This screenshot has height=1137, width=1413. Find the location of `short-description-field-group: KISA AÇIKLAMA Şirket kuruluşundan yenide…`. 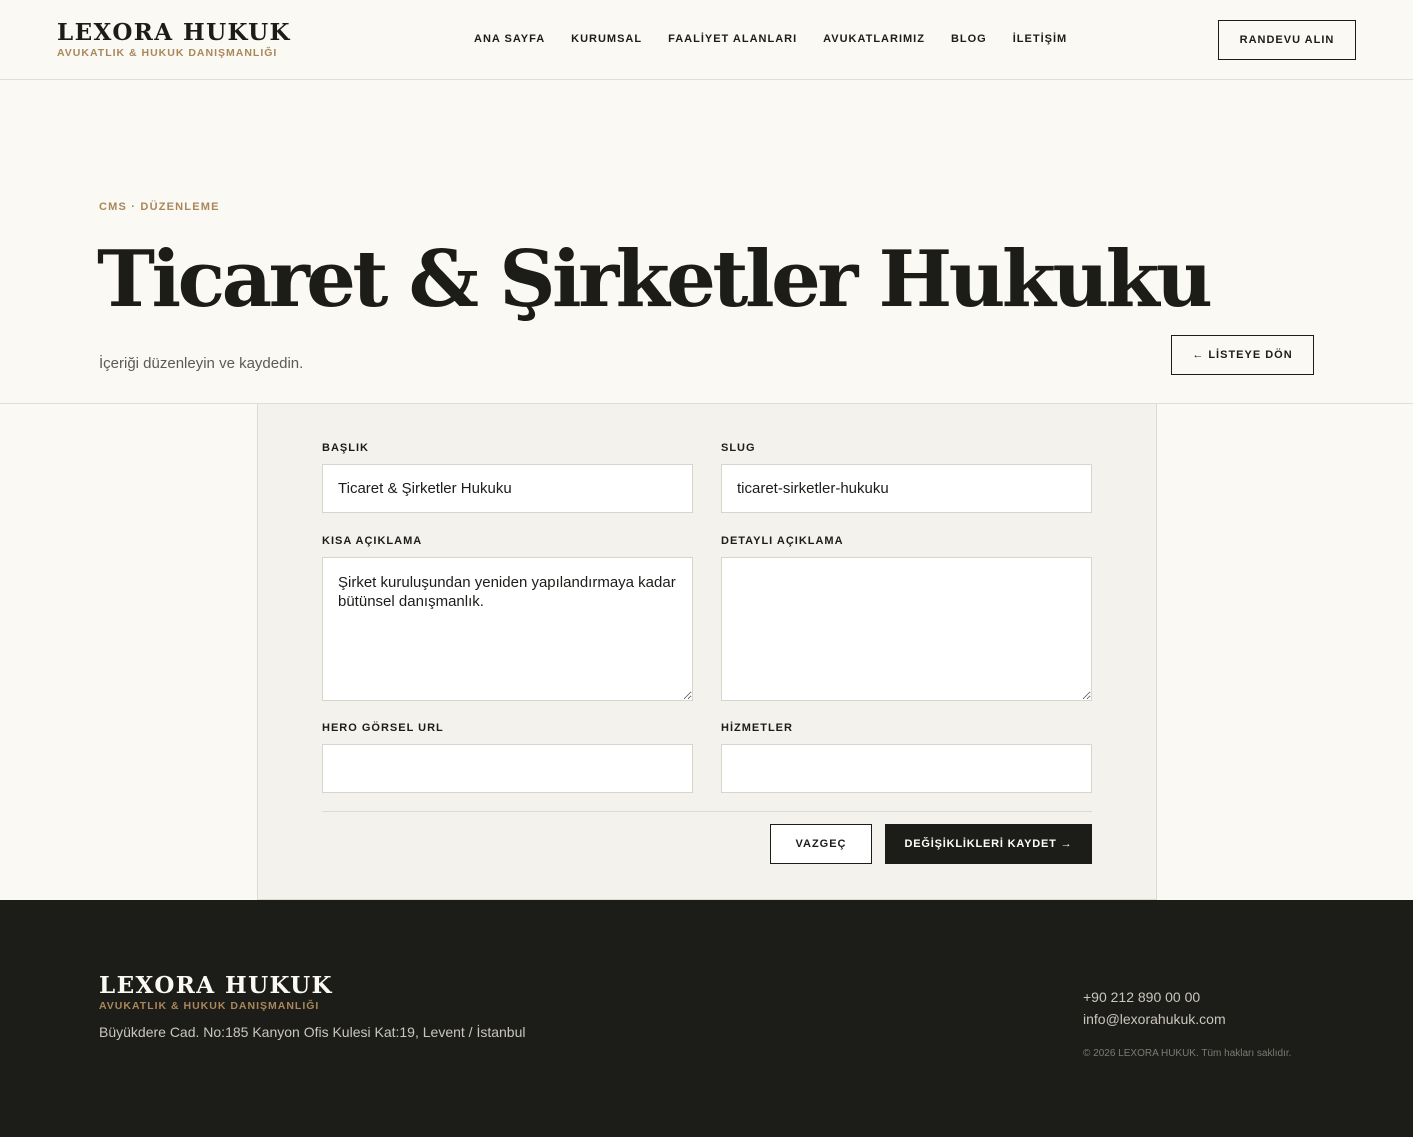

short-description-field-group: KISA AÇIKLAMA Şirket kuruluşundan yenide… is located at coordinates (507, 617).